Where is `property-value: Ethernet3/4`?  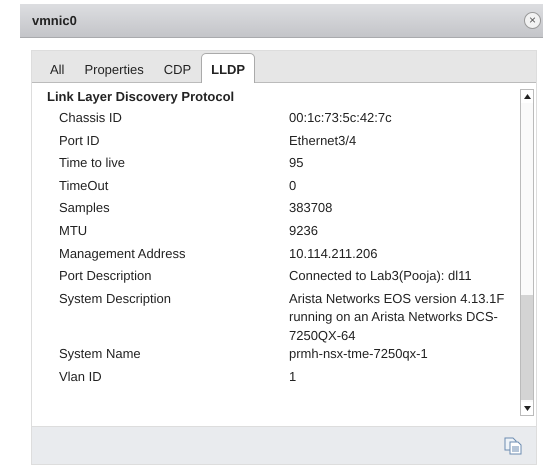
property-value: Ethernet3/4 is located at coordinates (323, 141).